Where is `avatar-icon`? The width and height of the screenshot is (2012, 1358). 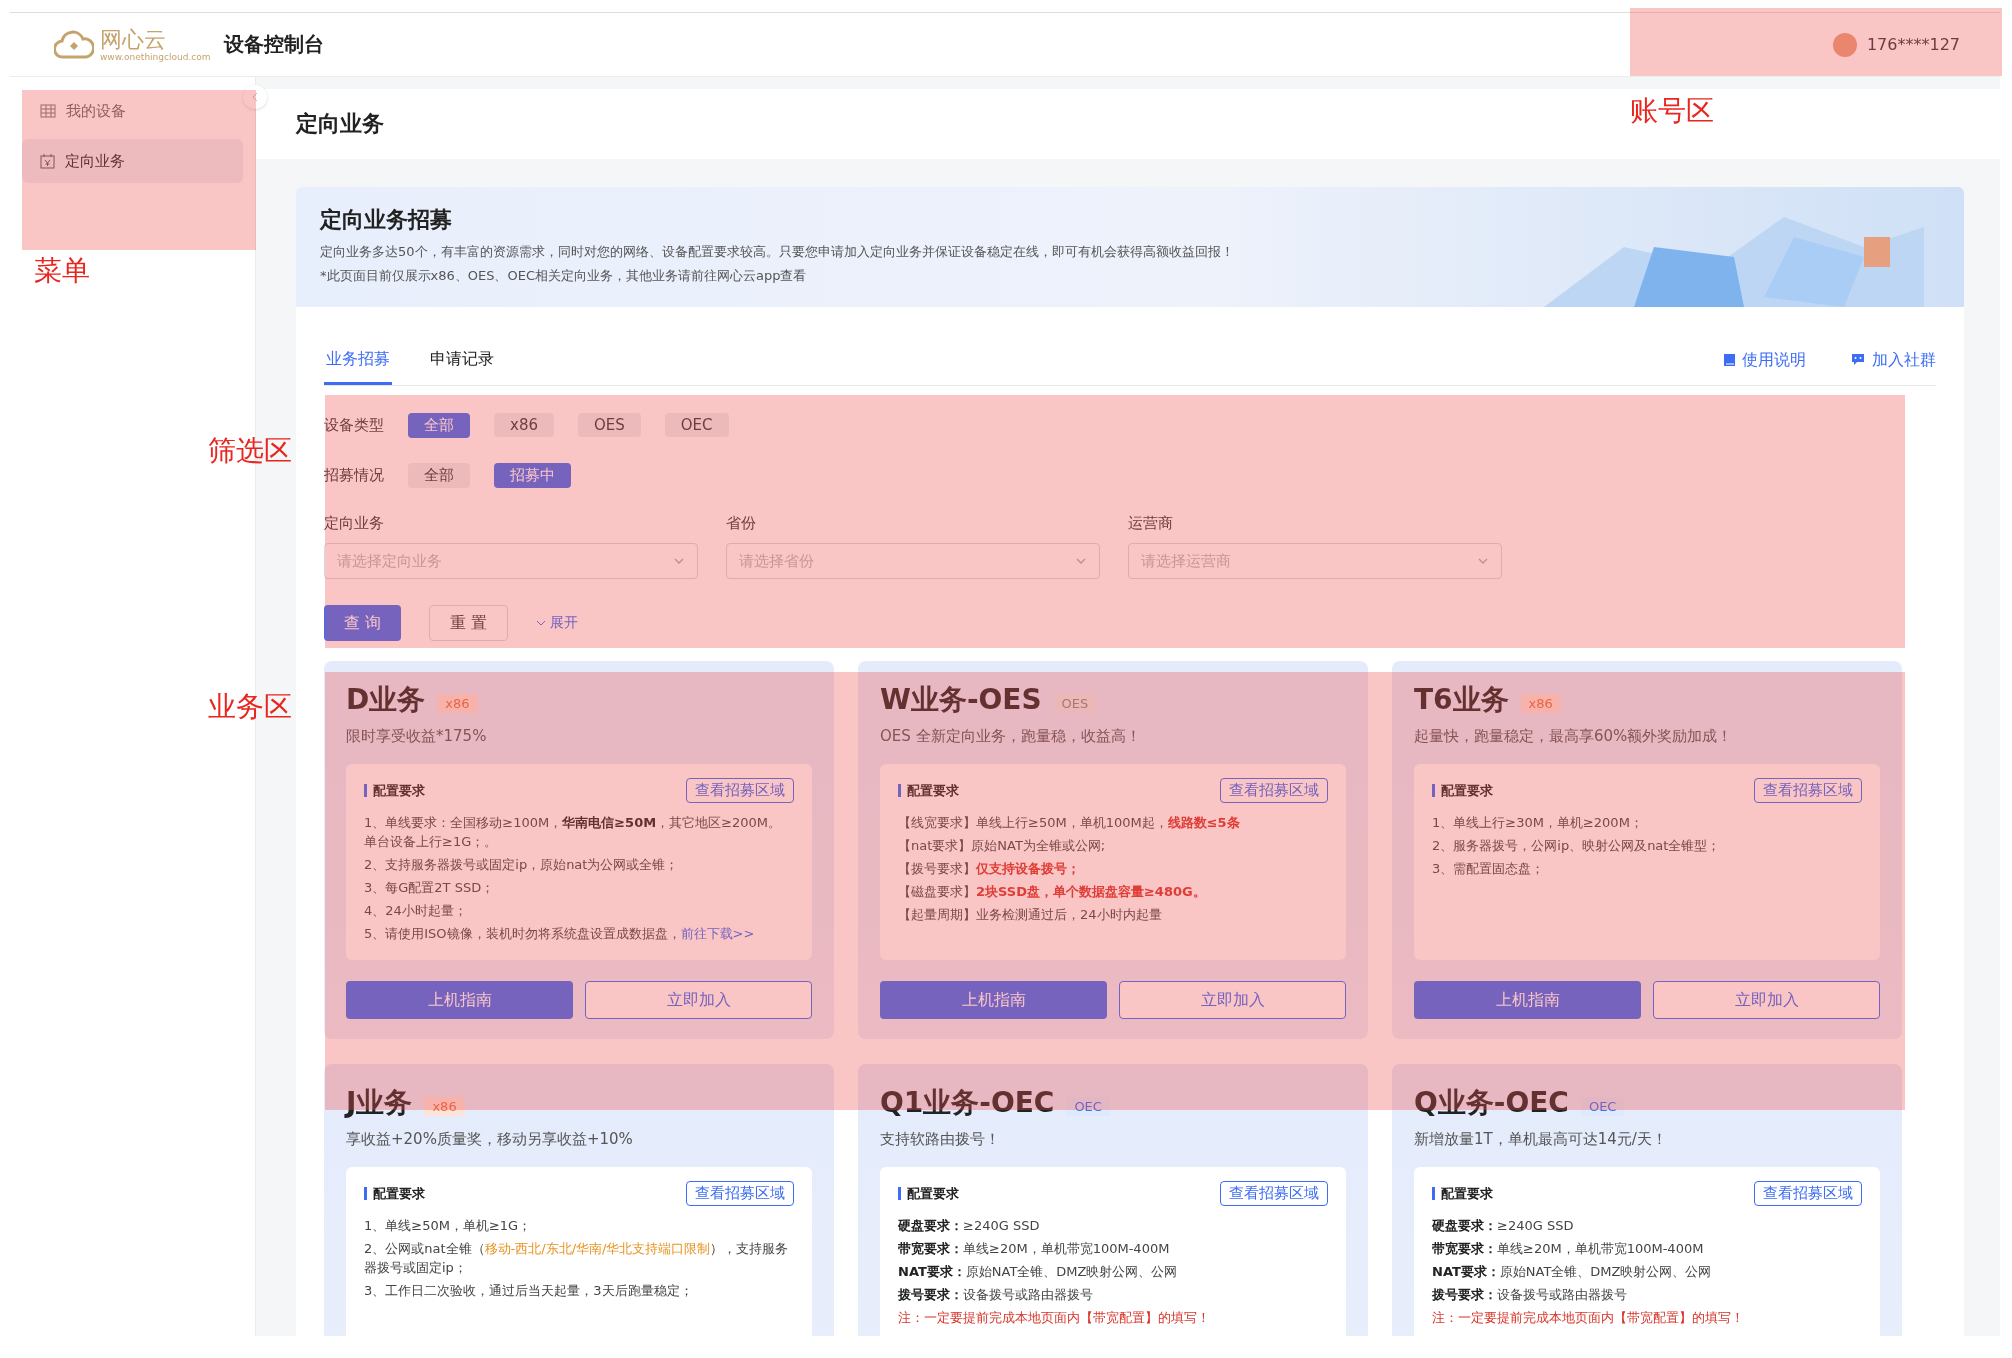 avatar-icon is located at coordinates (1844, 44).